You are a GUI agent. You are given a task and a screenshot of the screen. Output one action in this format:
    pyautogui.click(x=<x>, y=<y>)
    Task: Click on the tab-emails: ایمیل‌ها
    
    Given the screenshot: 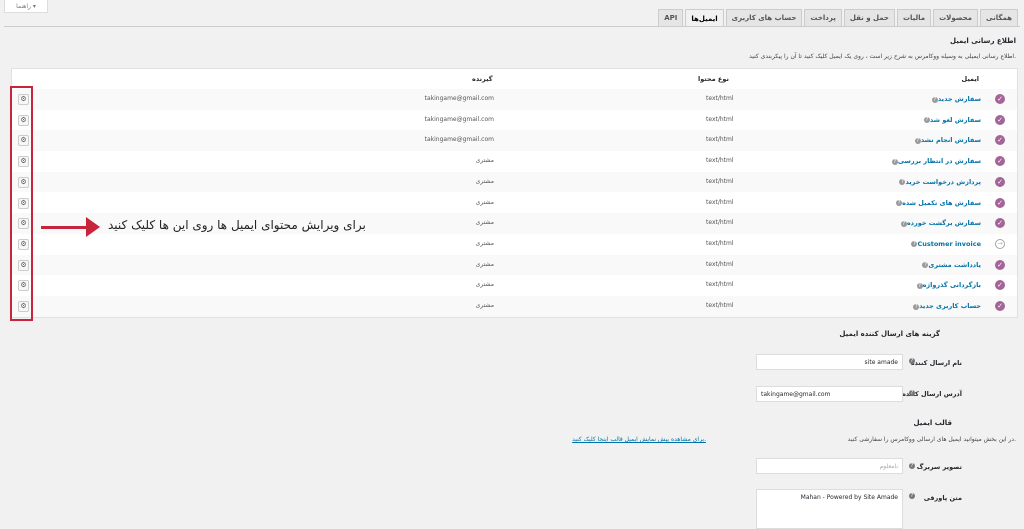 What is the action you would take?
    pyautogui.click(x=704, y=18)
    